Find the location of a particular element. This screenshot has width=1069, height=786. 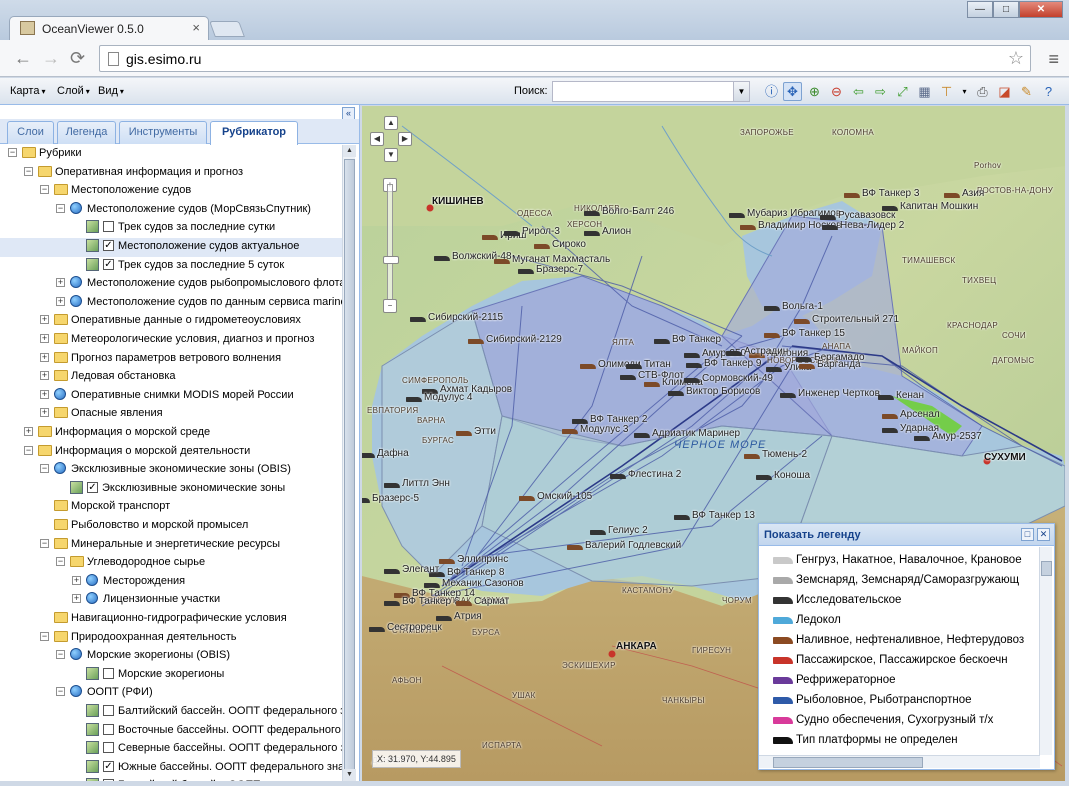

back-icon: ⇦ is located at coordinates (858, 91).